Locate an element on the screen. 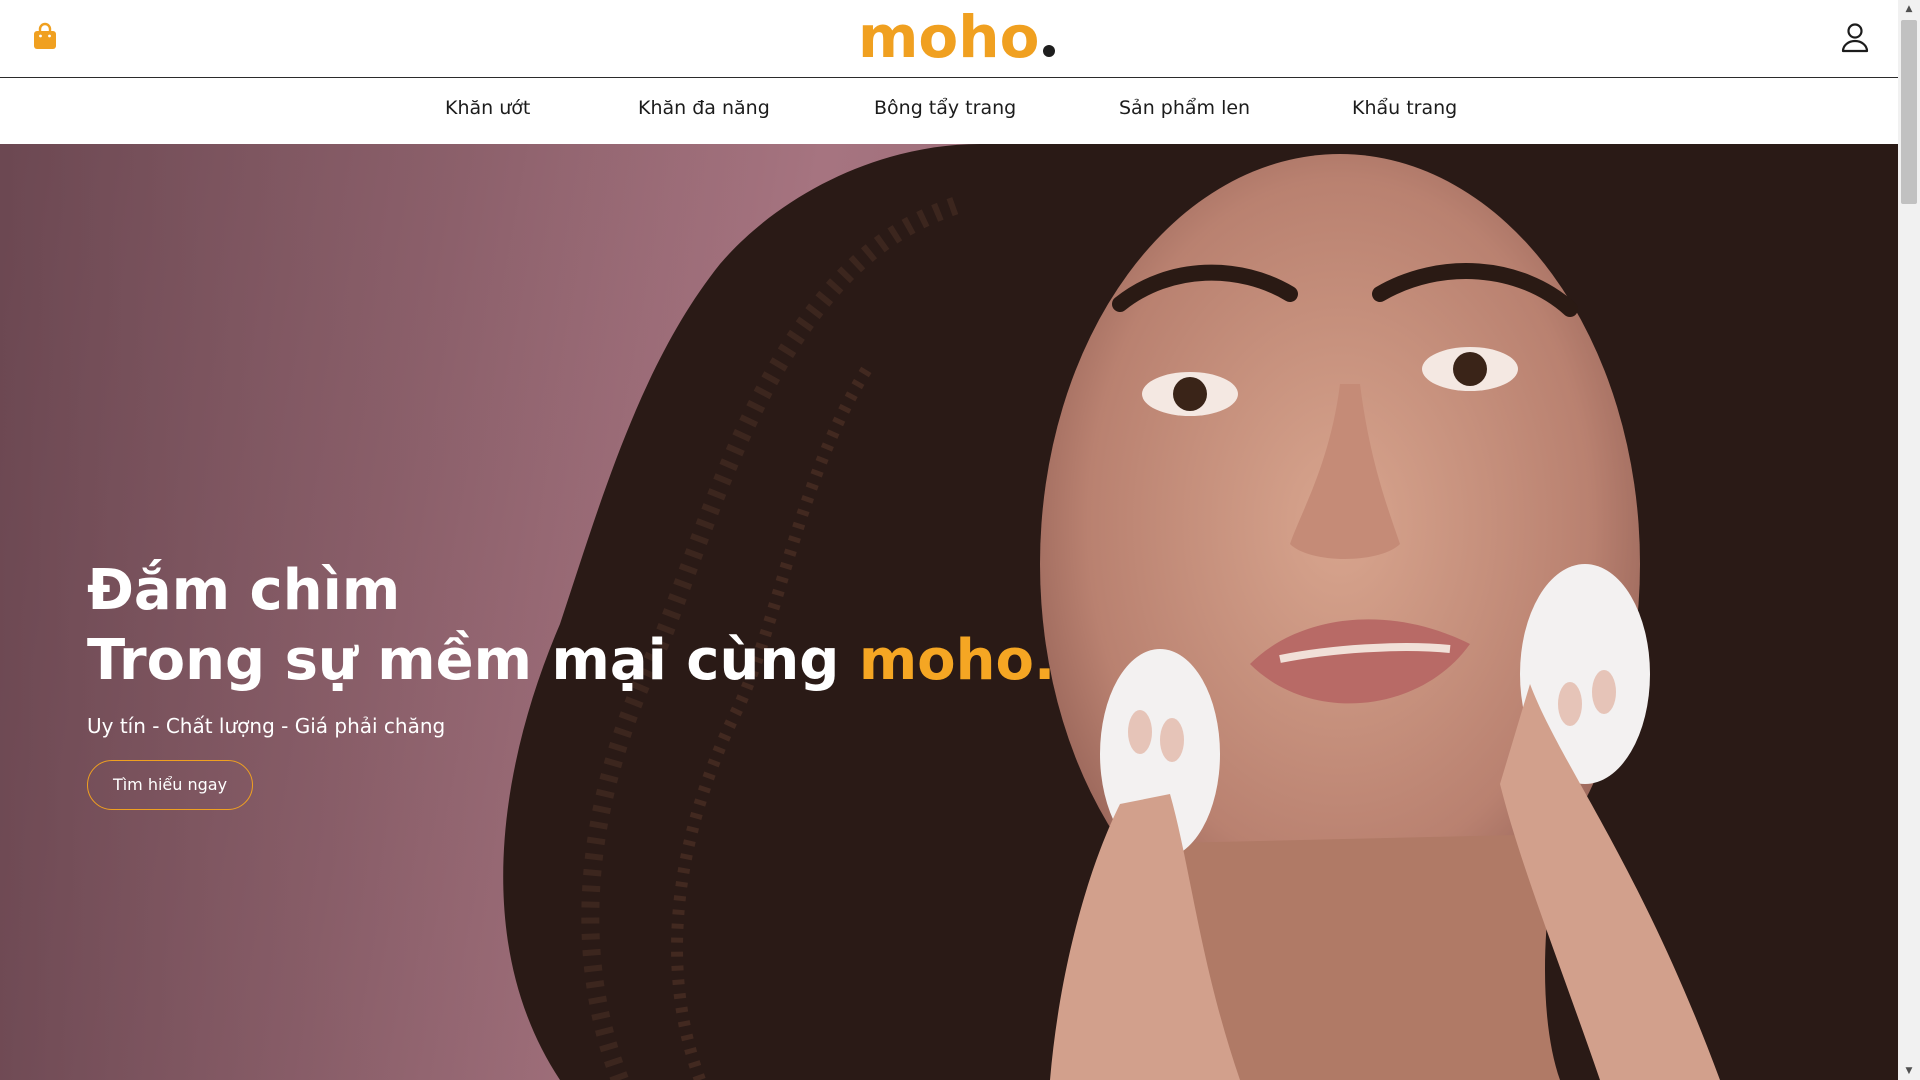  hero-heading-brand: moho. is located at coordinates (957, 660).